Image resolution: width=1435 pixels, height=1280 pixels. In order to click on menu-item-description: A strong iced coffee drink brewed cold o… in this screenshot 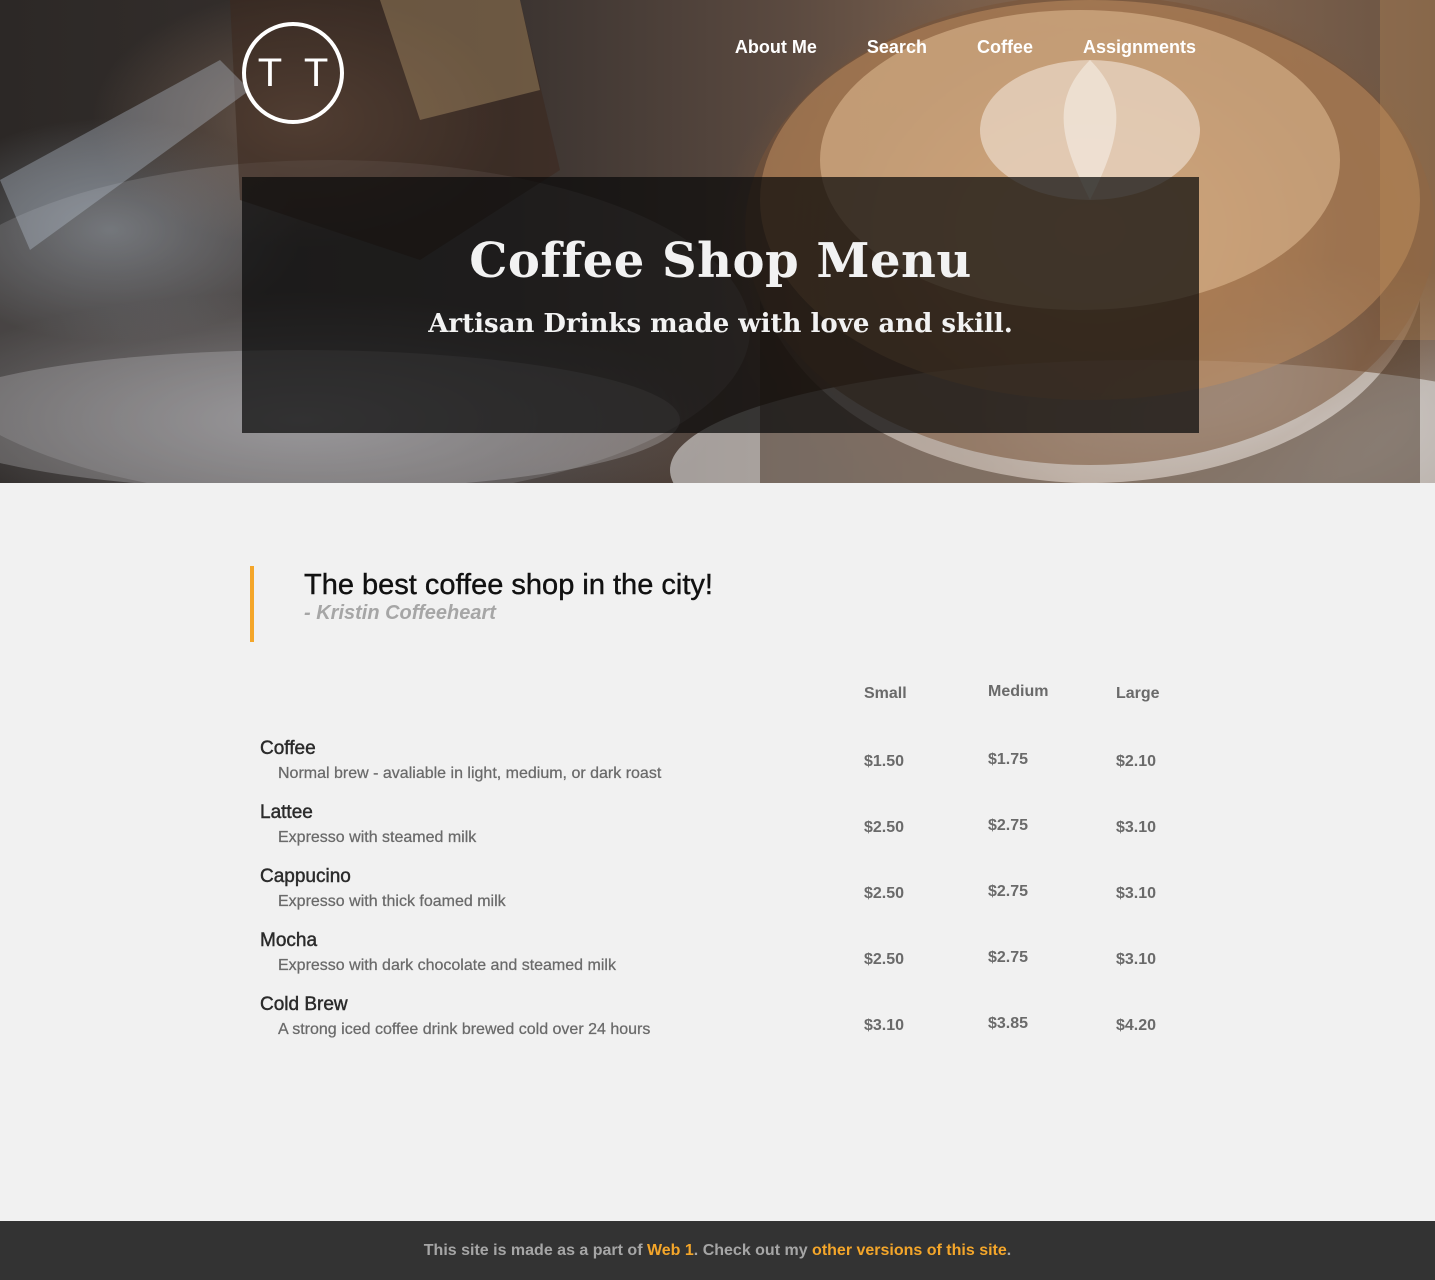, I will do `click(464, 1029)`.